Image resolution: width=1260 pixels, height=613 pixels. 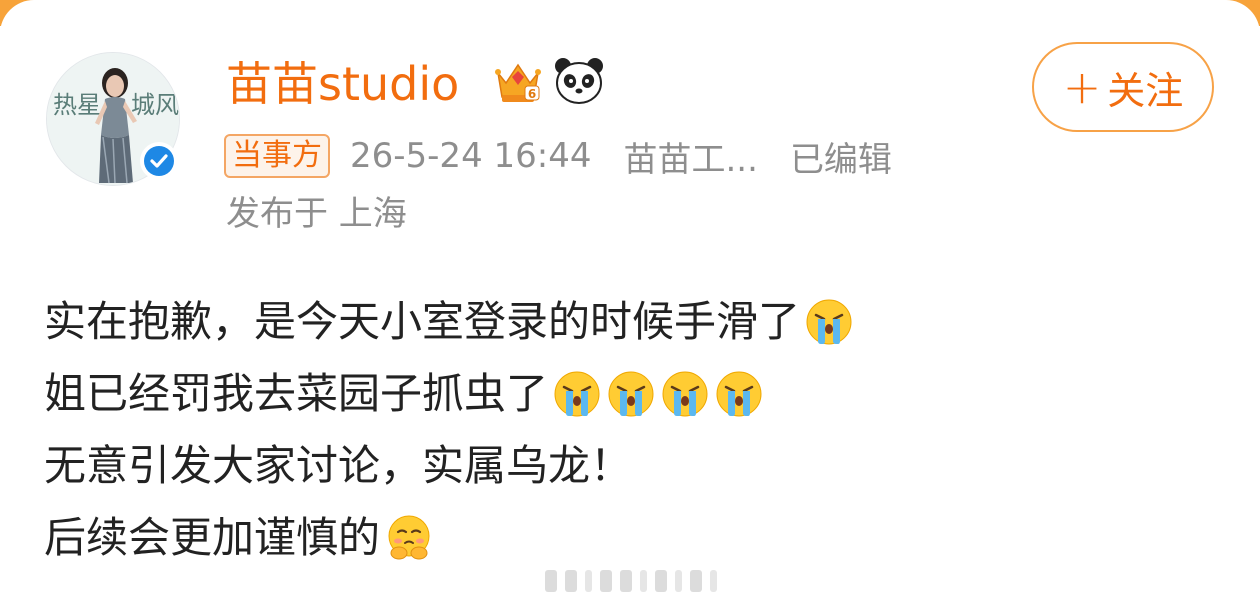 I want to click on post-location: 发布于 上海, so click(x=316, y=214).